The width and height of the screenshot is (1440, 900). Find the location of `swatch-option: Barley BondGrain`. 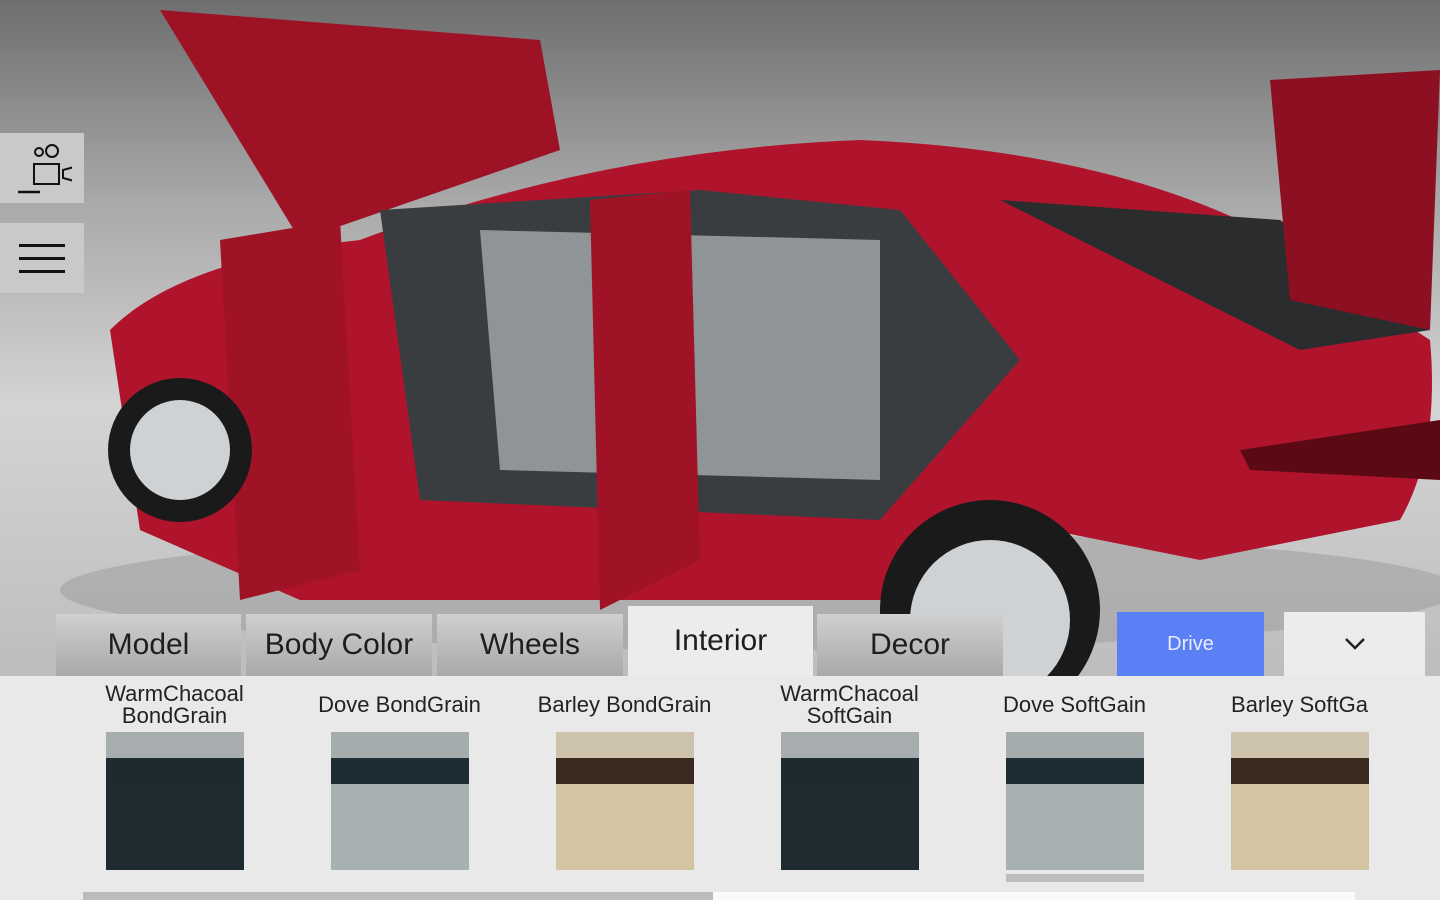

swatch-option: Barley BondGrain is located at coordinates (624, 773).